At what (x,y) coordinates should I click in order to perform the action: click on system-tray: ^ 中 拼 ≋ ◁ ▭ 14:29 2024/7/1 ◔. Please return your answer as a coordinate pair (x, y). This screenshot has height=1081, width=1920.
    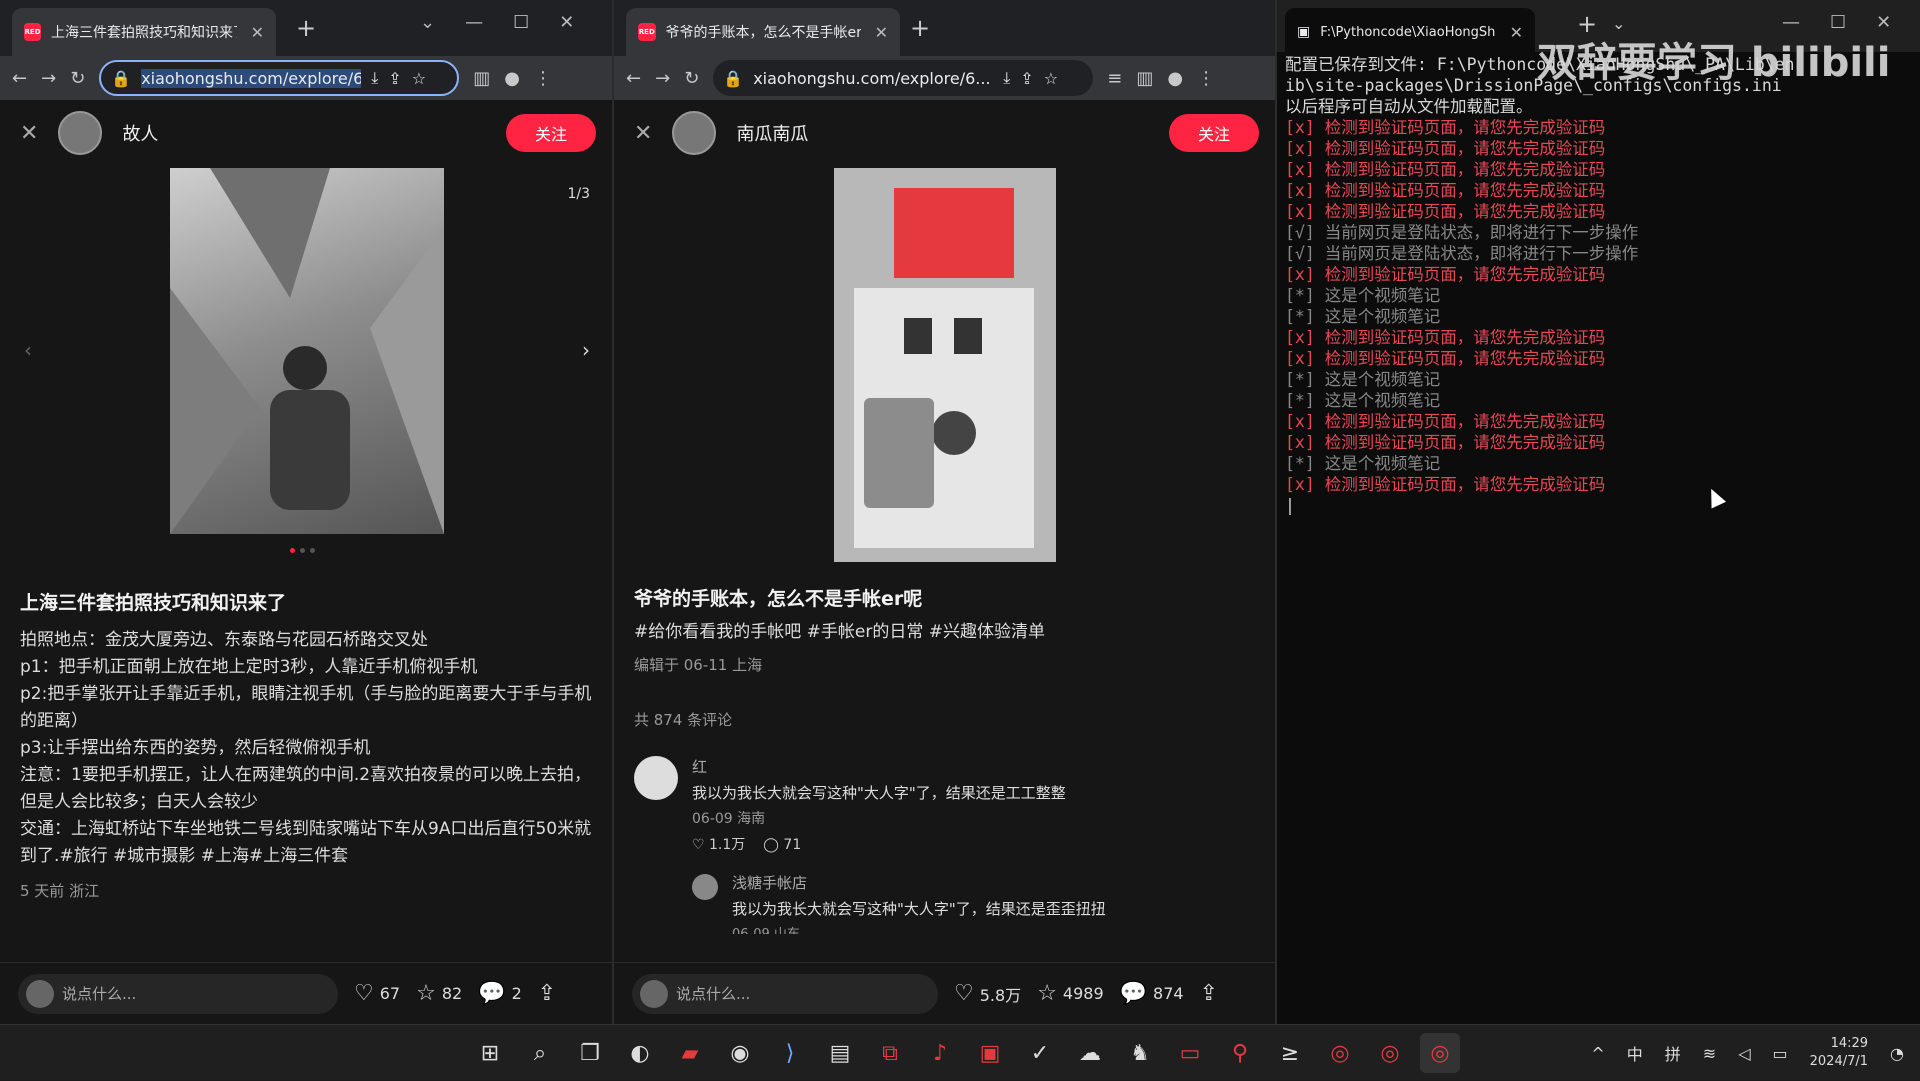
    Looking at the image, I should click on (1747, 1053).